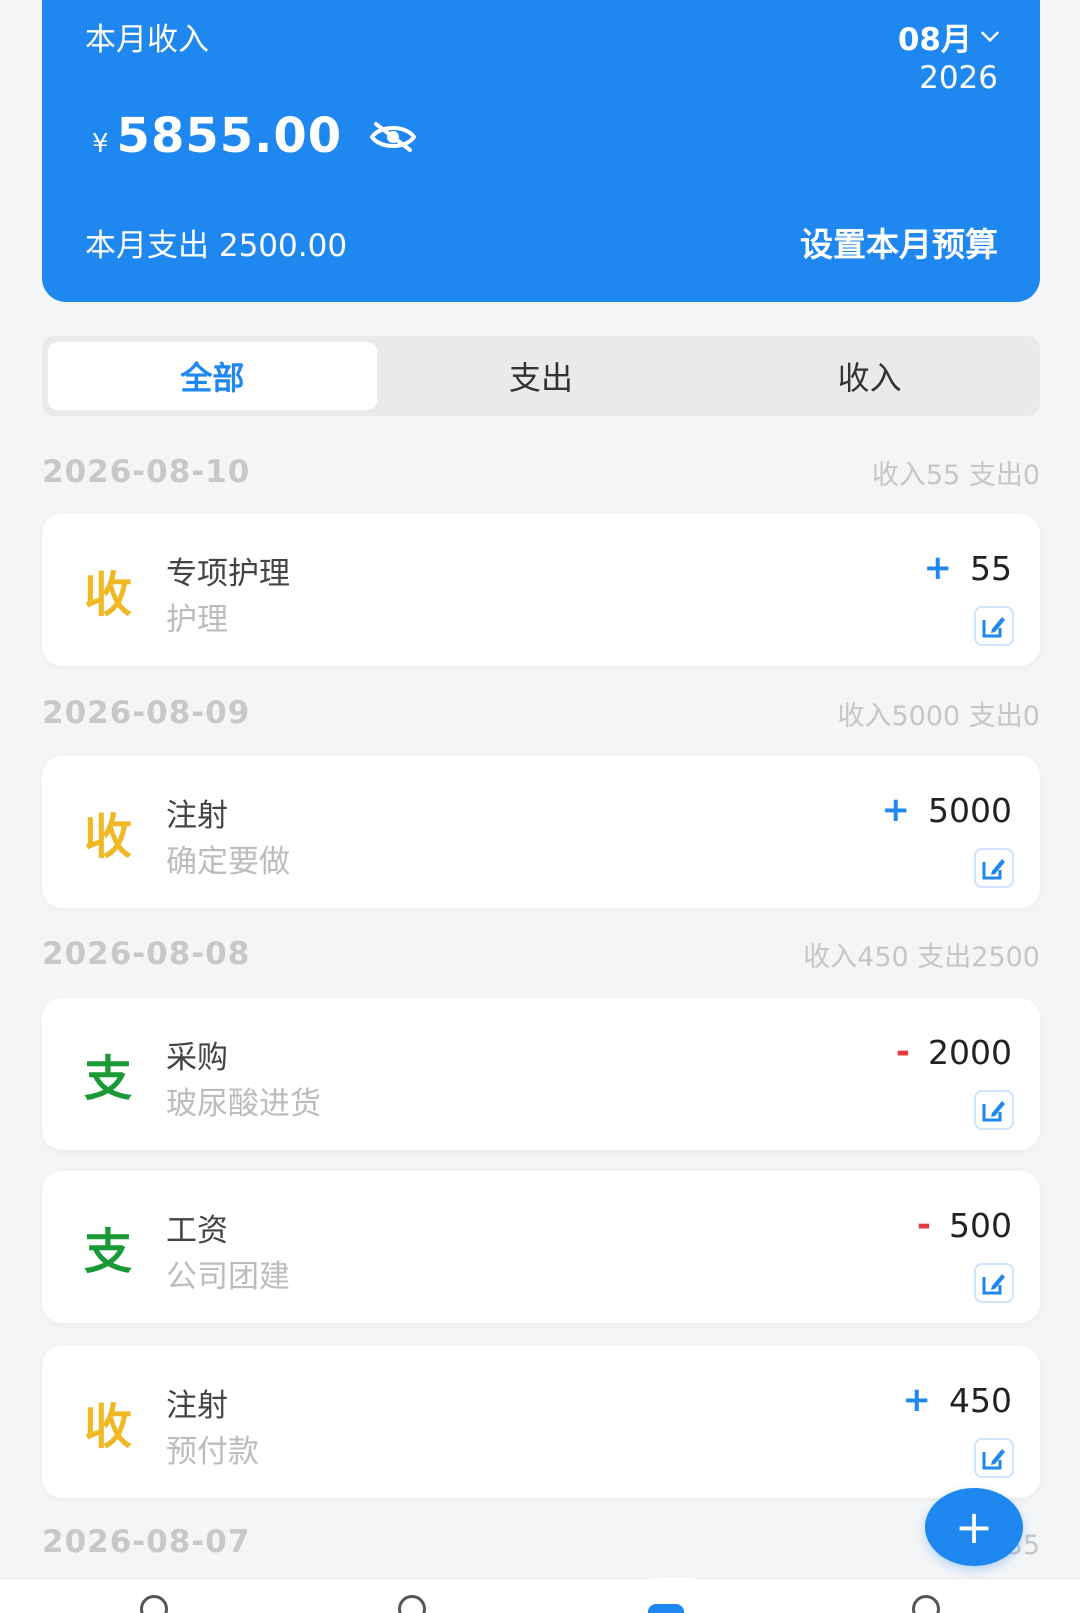 Image resolution: width=1080 pixels, height=1613 pixels. Describe the element at coordinates (980, 1225) in the screenshot. I see `amount-value: 500` at that location.